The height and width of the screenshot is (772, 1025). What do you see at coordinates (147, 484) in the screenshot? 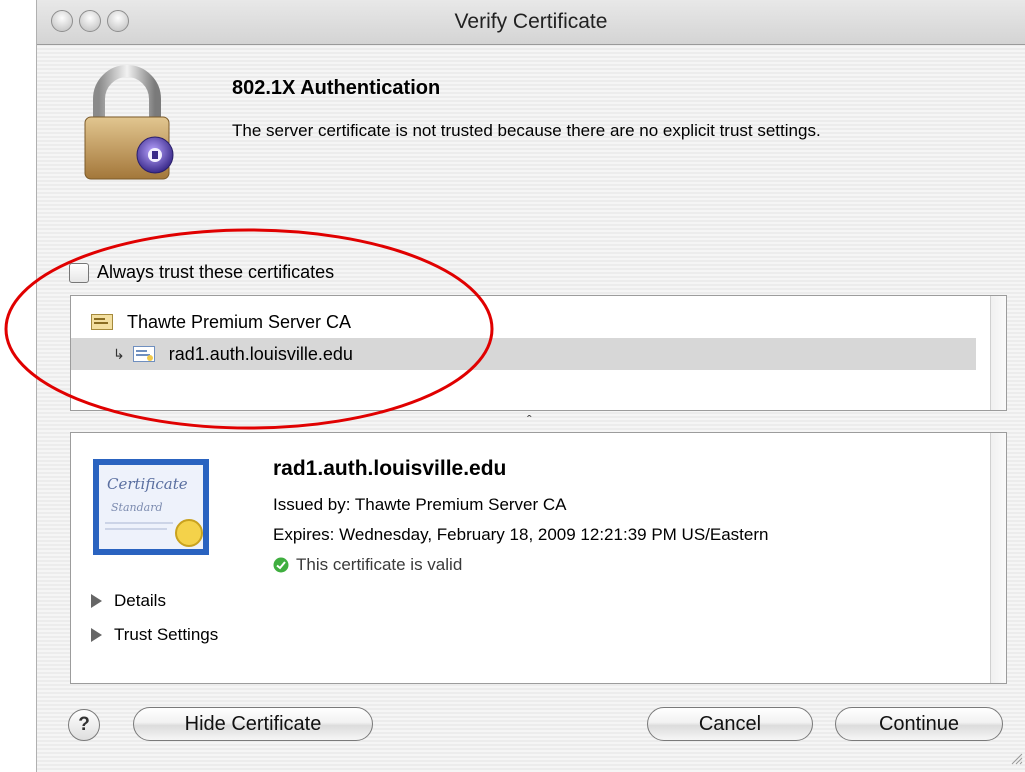
I see `cert-image-title: Certificate` at bounding box center [147, 484].